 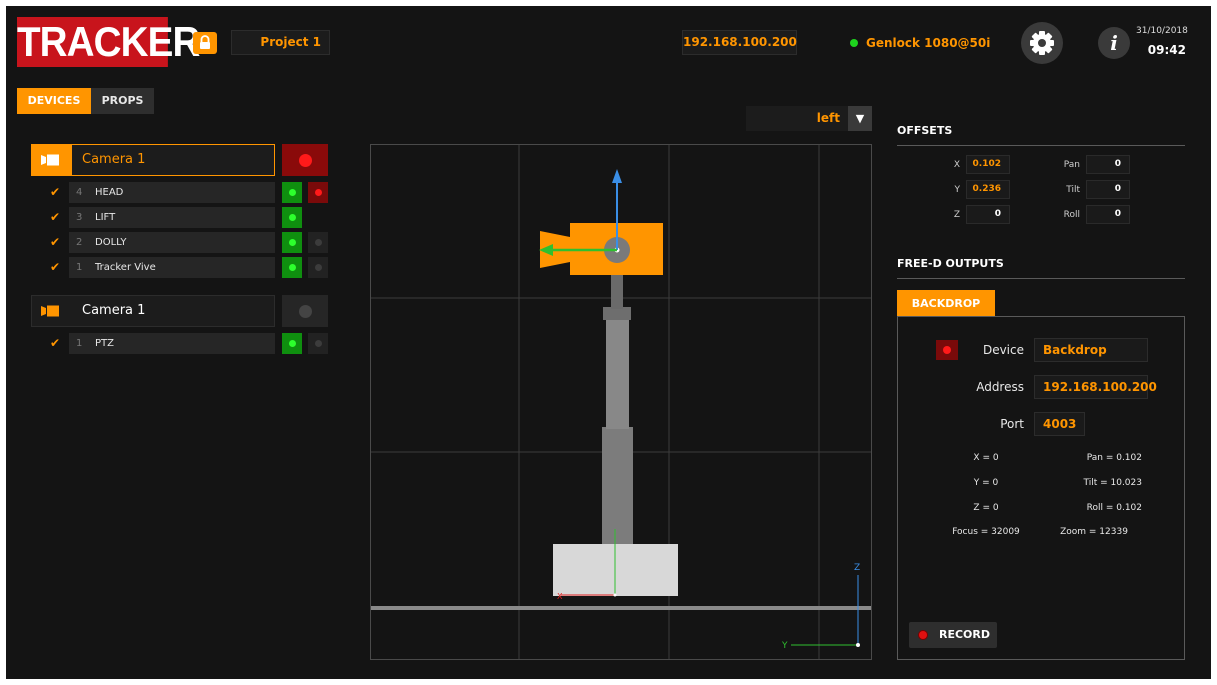 I want to click on offset-x-label: X, so click(x=956, y=165).